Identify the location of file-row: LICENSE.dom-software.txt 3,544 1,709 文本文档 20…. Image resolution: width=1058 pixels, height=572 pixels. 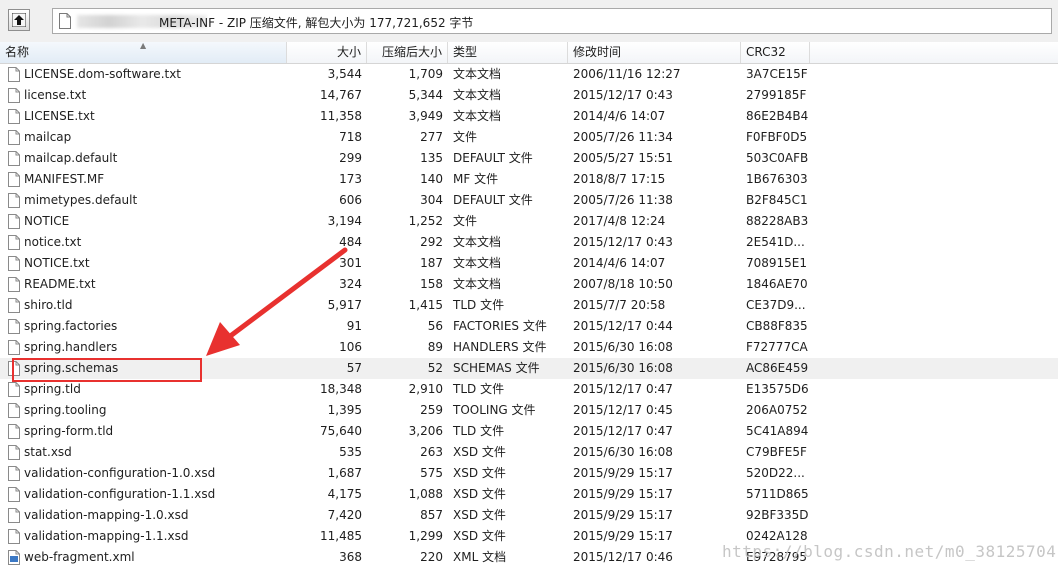
(529, 74).